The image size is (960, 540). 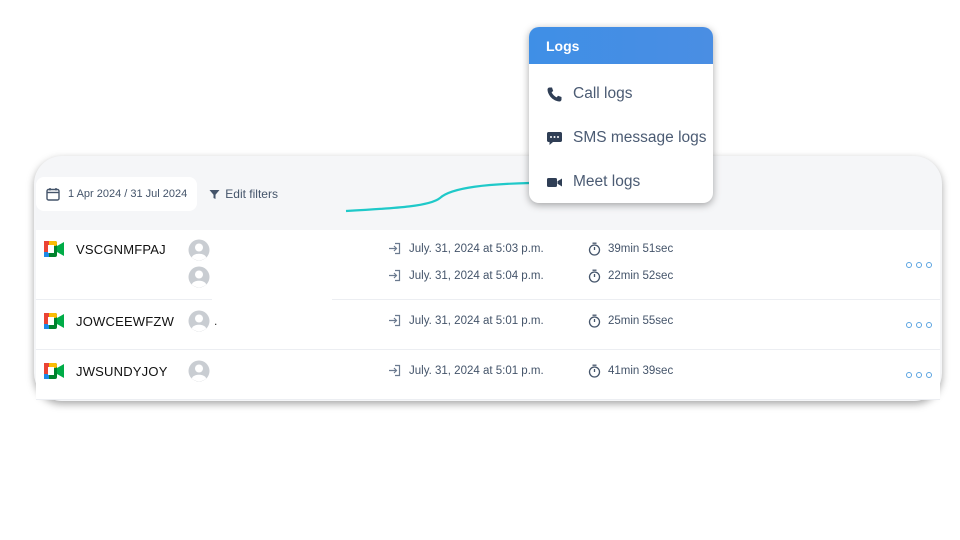 What do you see at coordinates (621, 45) in the screenshot?
I see `logs-dropdown-title: Logs` at bounding box center [621, 45].